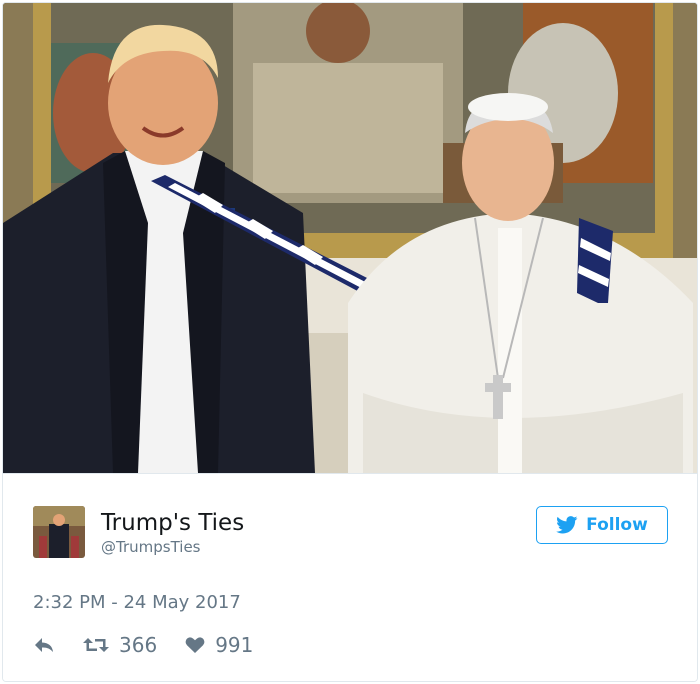  I want to click on retweet-icon, so click(96, 645).